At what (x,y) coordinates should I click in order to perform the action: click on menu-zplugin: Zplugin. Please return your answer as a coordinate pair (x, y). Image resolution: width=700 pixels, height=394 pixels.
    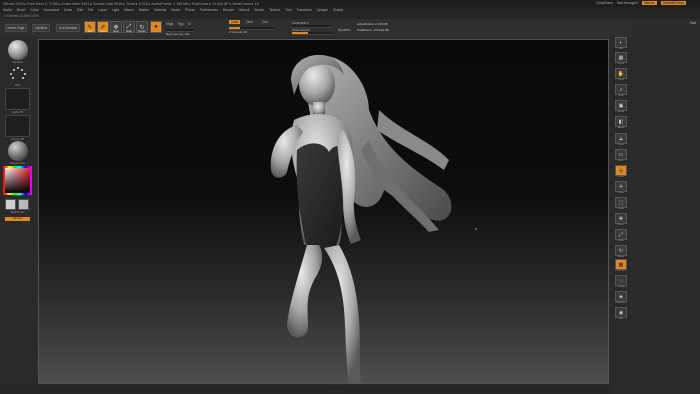
    Looking at the image, I should click on (322, 10).